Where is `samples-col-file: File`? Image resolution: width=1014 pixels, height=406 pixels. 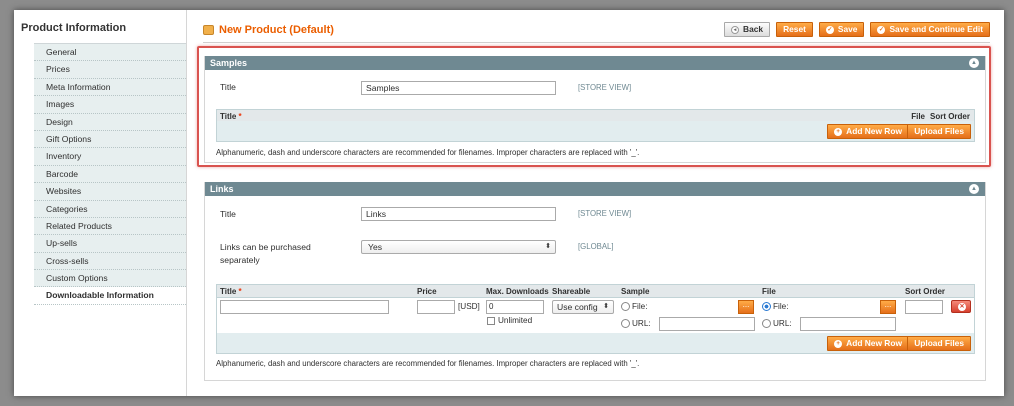
samples-col-file: File is located at coordinates (918, 116).